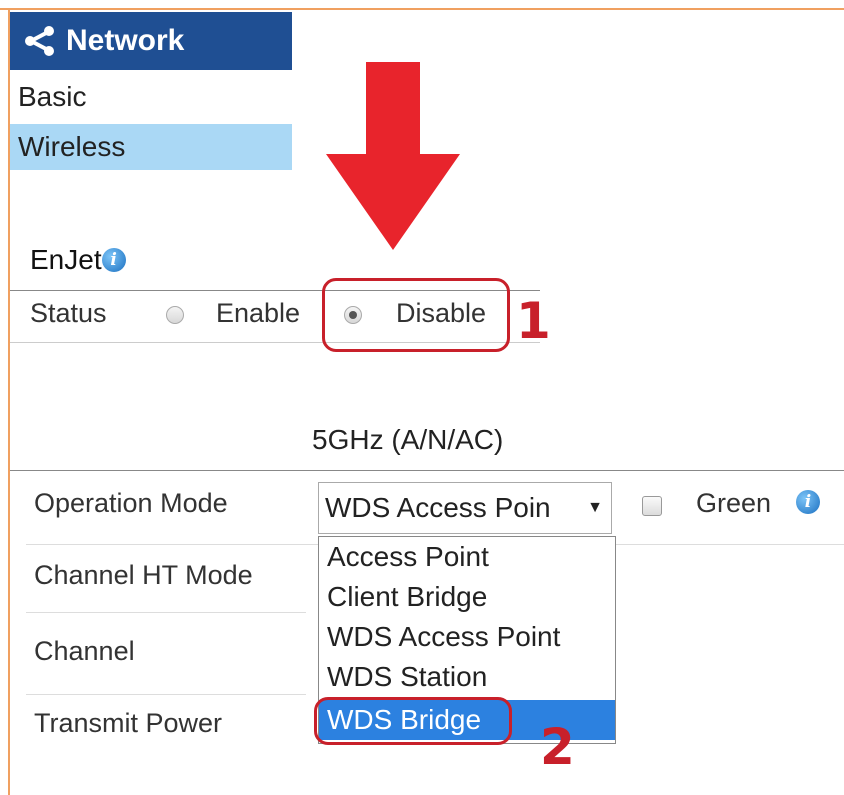 This screenshot has width=844, height=795. Describe the element at coordinates (652, 506) in the screenshot. I see `green-checkbox` at that location.